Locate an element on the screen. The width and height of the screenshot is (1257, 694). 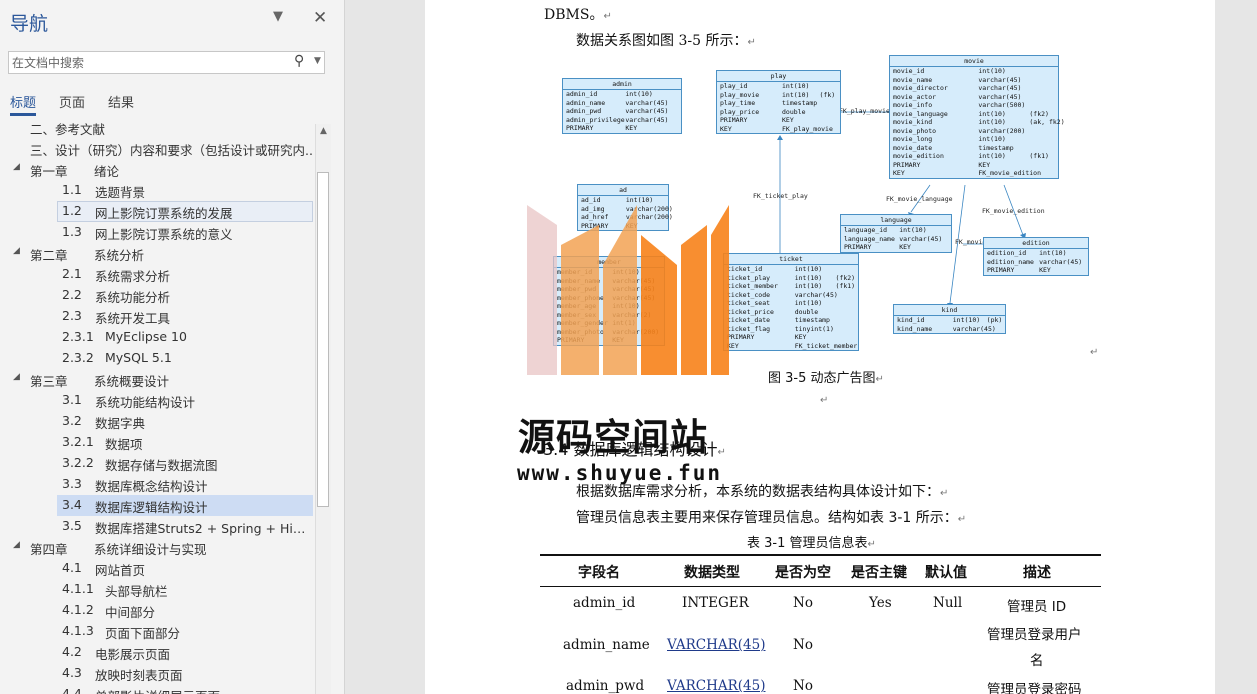
table-cell: 管理员登录用户 is located at coordinates (1034, 635).